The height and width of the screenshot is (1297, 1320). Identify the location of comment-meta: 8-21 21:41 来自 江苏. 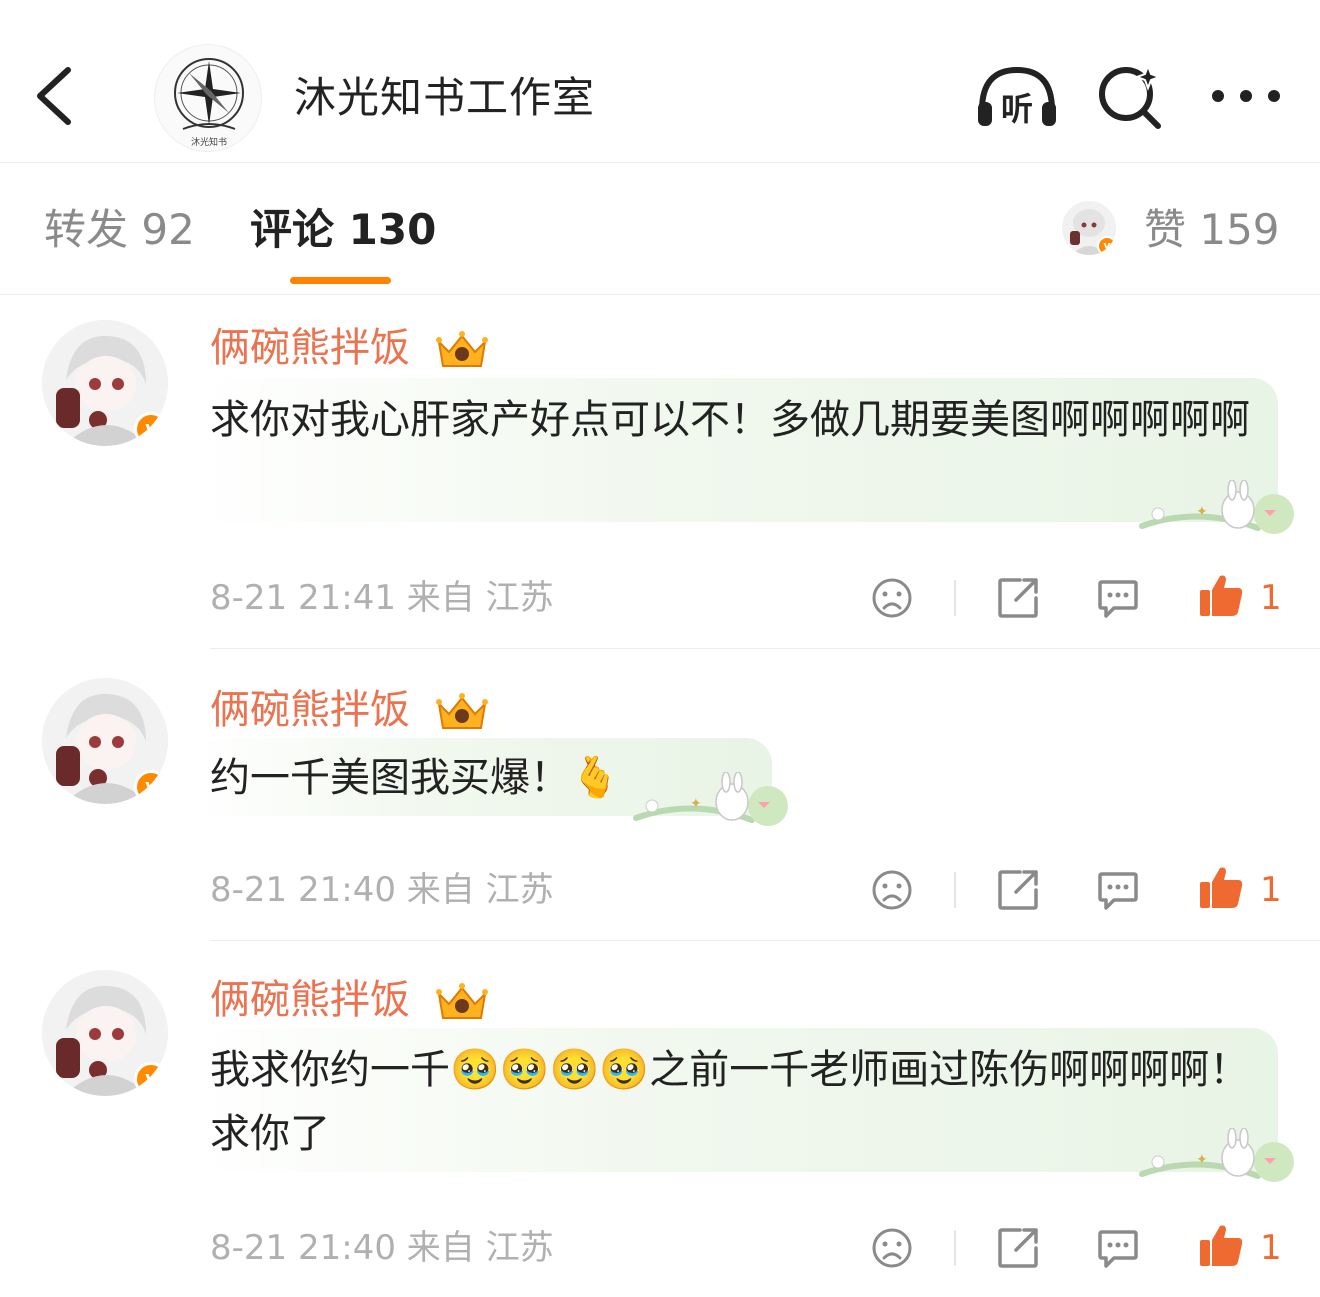
(382, 598).